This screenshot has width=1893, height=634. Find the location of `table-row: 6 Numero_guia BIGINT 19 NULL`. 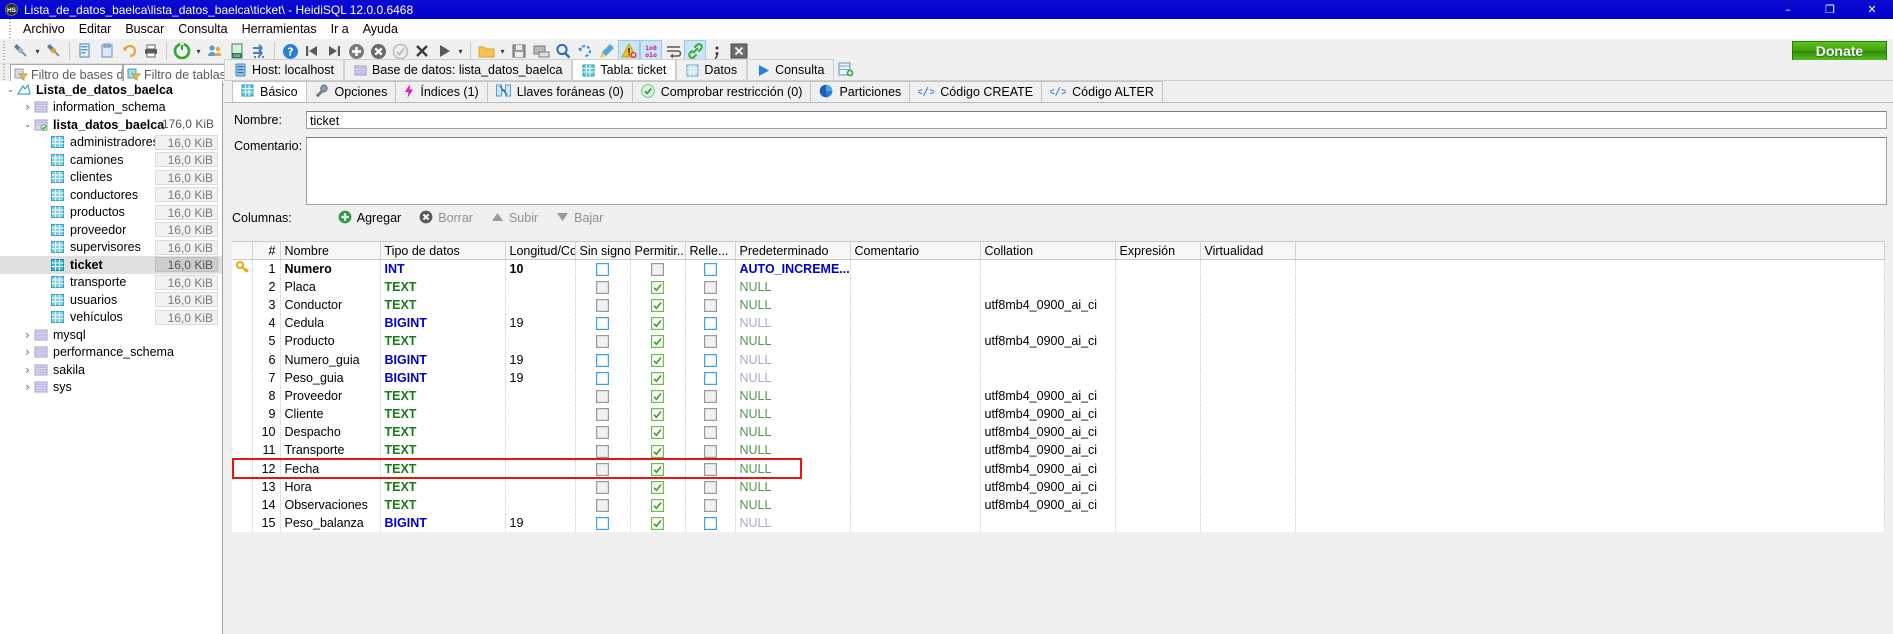

table-row: 6 Numero_guia BIGINT 19 NULL is located at coordinates (1058, 359).